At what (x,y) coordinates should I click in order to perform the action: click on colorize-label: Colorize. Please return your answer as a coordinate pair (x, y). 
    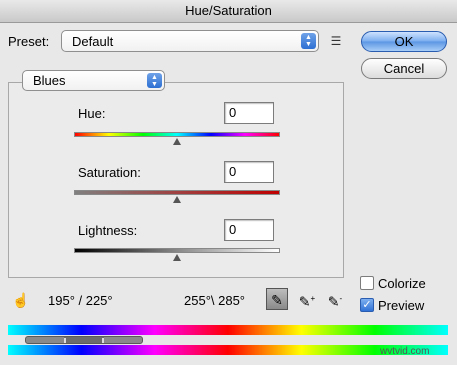
    Looking at the image, I should click on (402, 283).